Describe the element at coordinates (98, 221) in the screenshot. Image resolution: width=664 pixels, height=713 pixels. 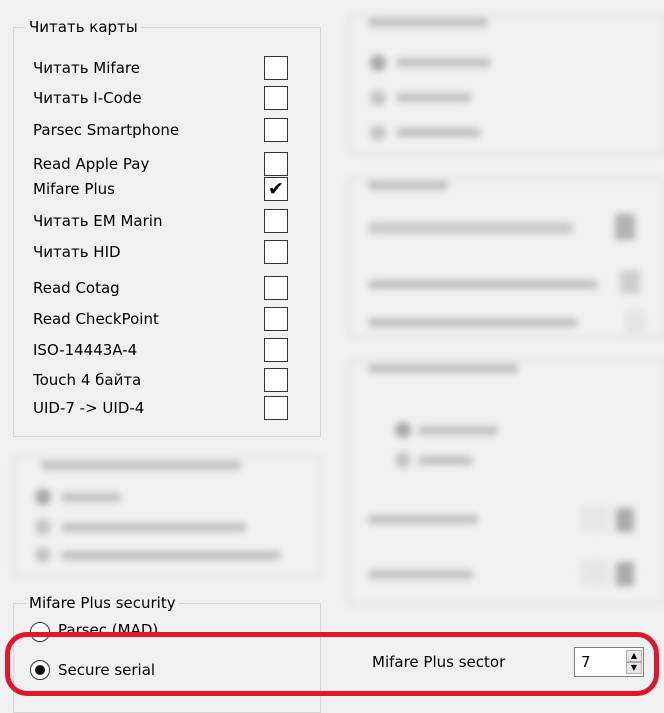
I see `card-type-label: Читать EM Marin` at that location.